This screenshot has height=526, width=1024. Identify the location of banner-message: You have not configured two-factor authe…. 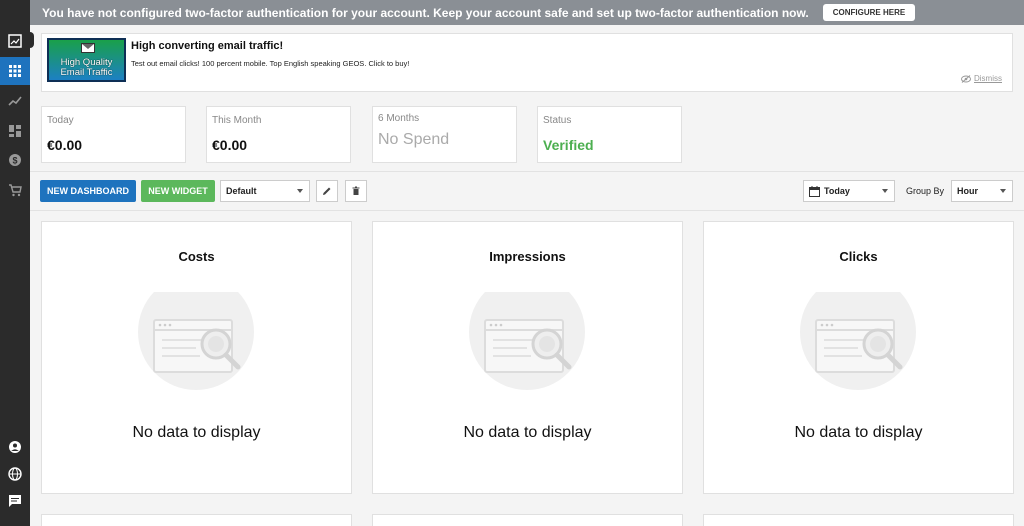
(425, 12).